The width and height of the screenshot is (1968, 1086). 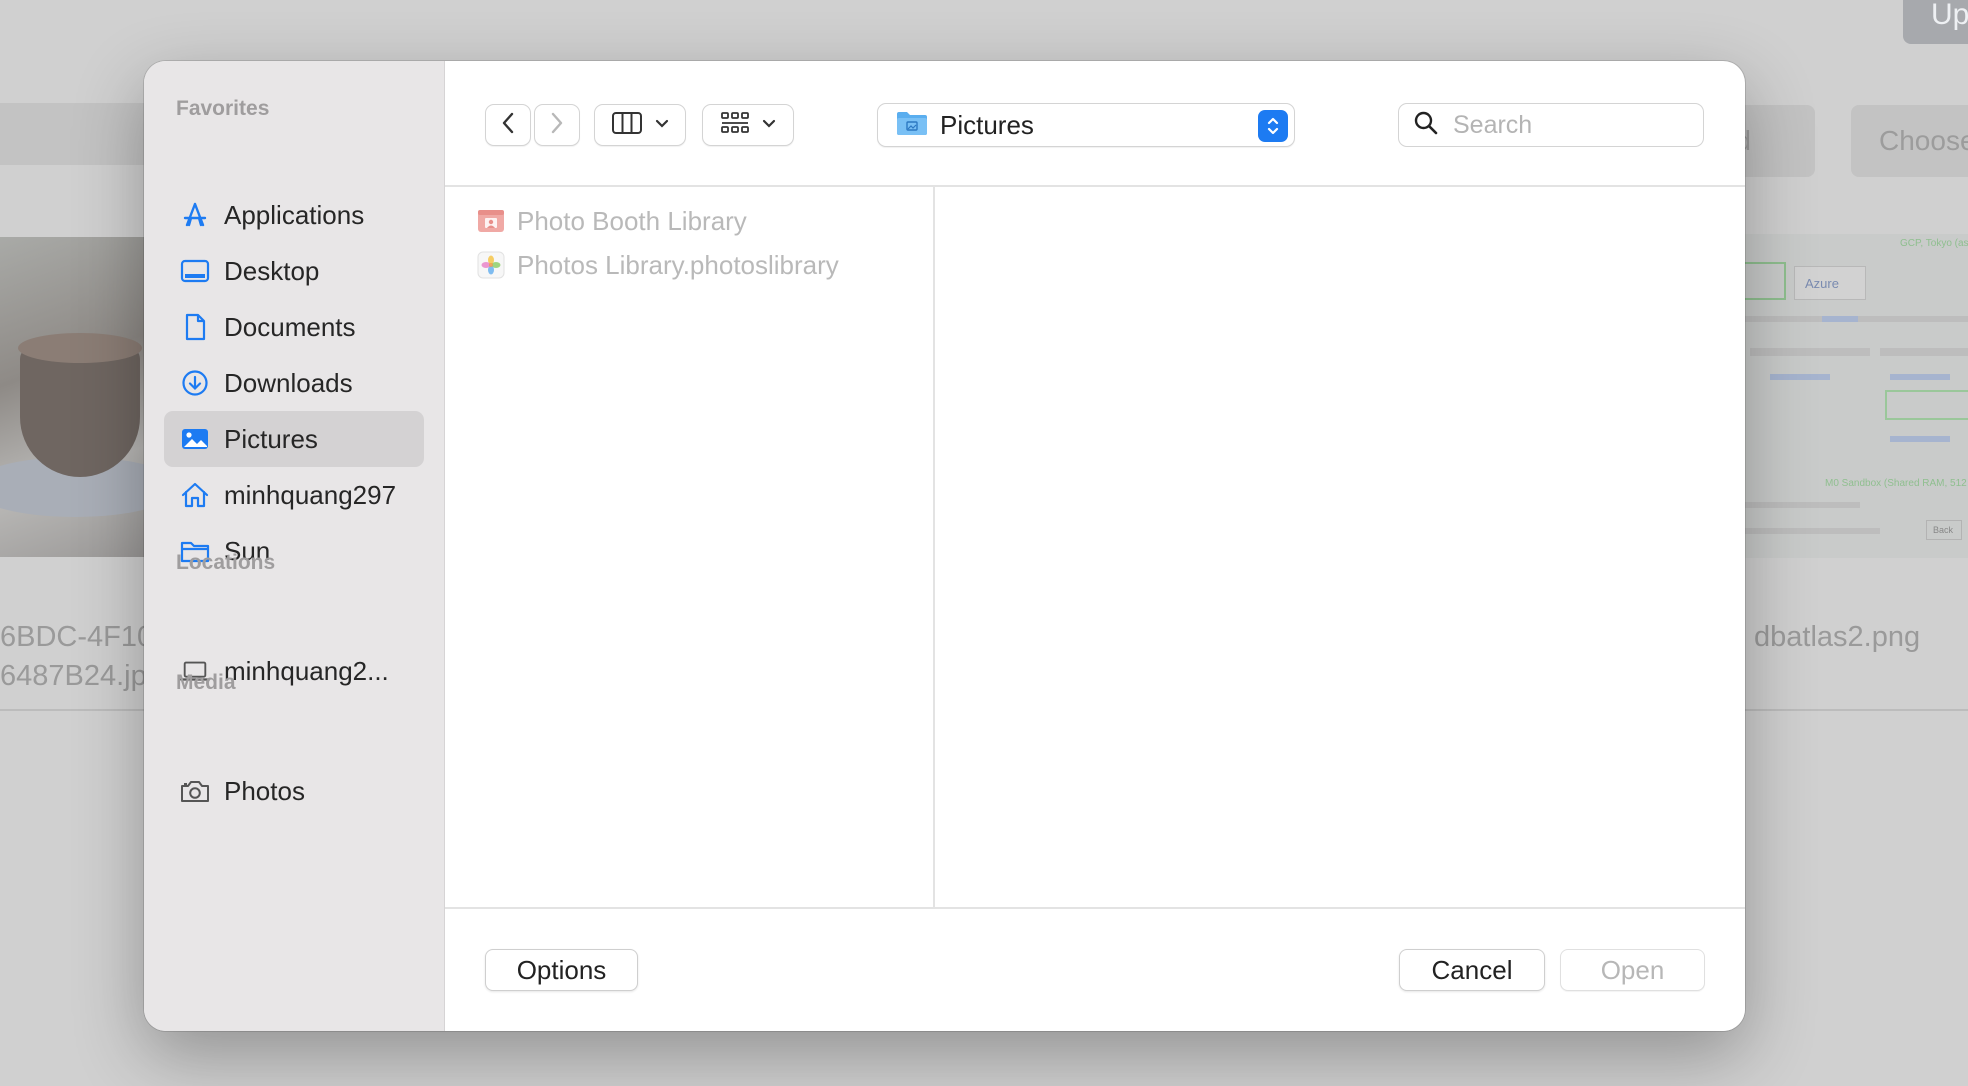 What do you see at coordinates (195, 327) in the screenshot?
I see `document-icon` at bounding box center [195, 327].